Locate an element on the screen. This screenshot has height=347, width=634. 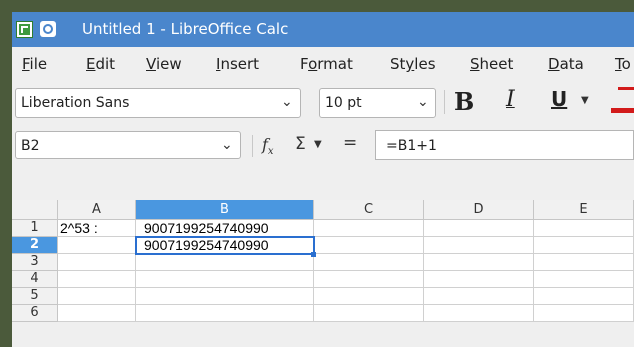
column-headers: A B C D E is located at coordinates (323, 210).